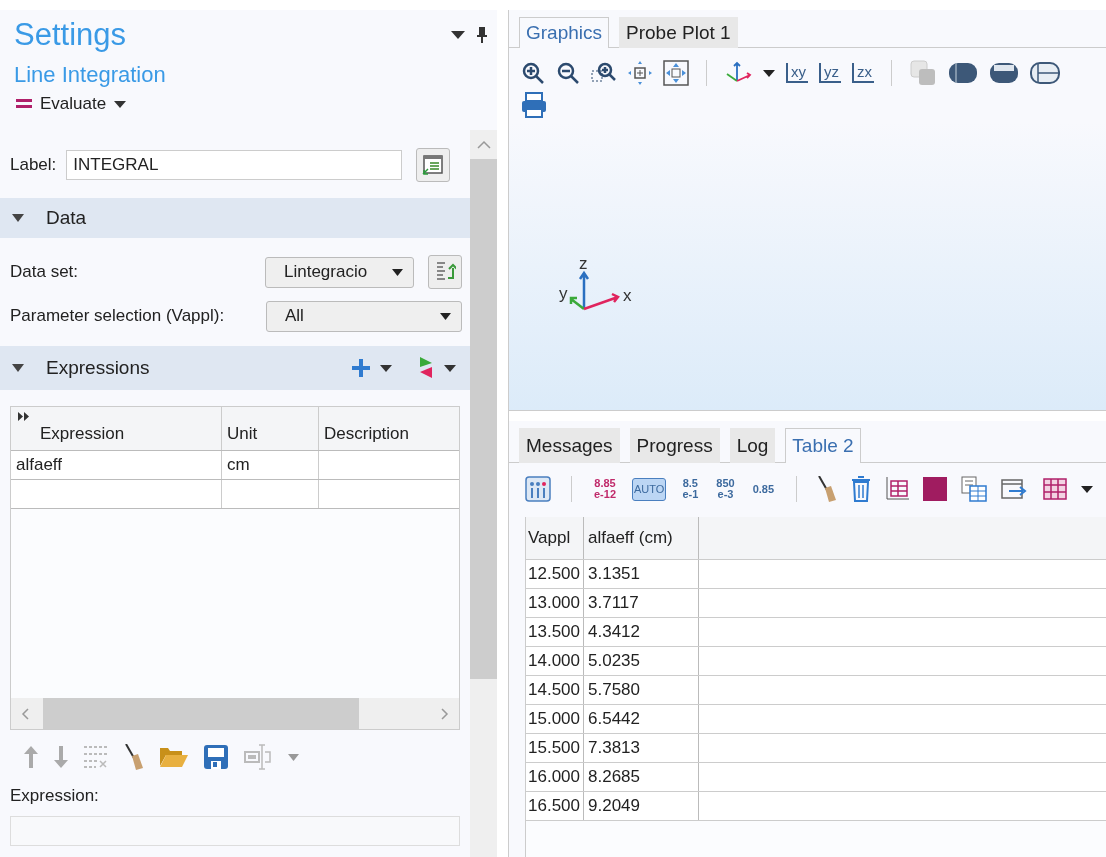 Image resolution: width=1106 pixels, height=857 pixels. What do you see at coordinates (640, 73) in the screenshot?
I see `zoom-selected-icon` at bounding box center [640, 73].